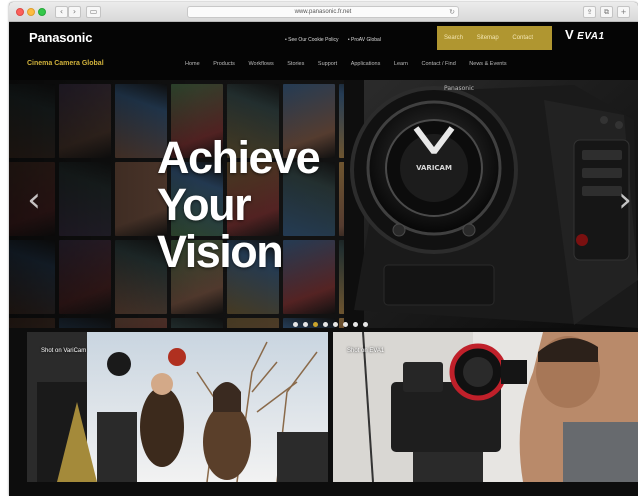 The image size is (638, 496). Describe the element at coordinates (366, 64) in the screenshot. I see `nav-applications: Applications` at that location.